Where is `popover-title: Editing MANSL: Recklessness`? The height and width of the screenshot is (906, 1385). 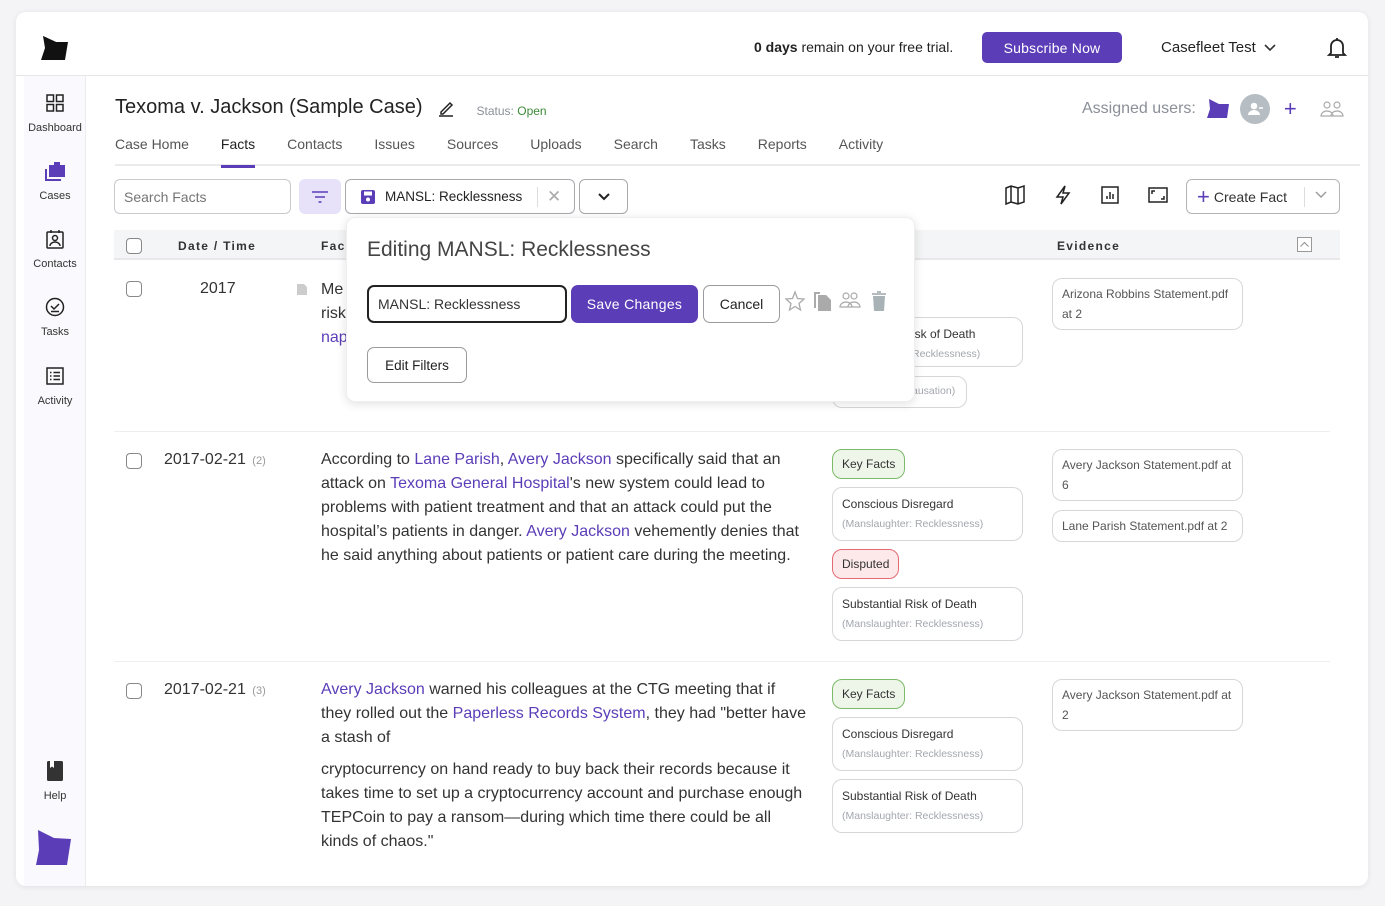
popover-title: Editing MANSL: Recklessness is located at coordinates (509, 249).